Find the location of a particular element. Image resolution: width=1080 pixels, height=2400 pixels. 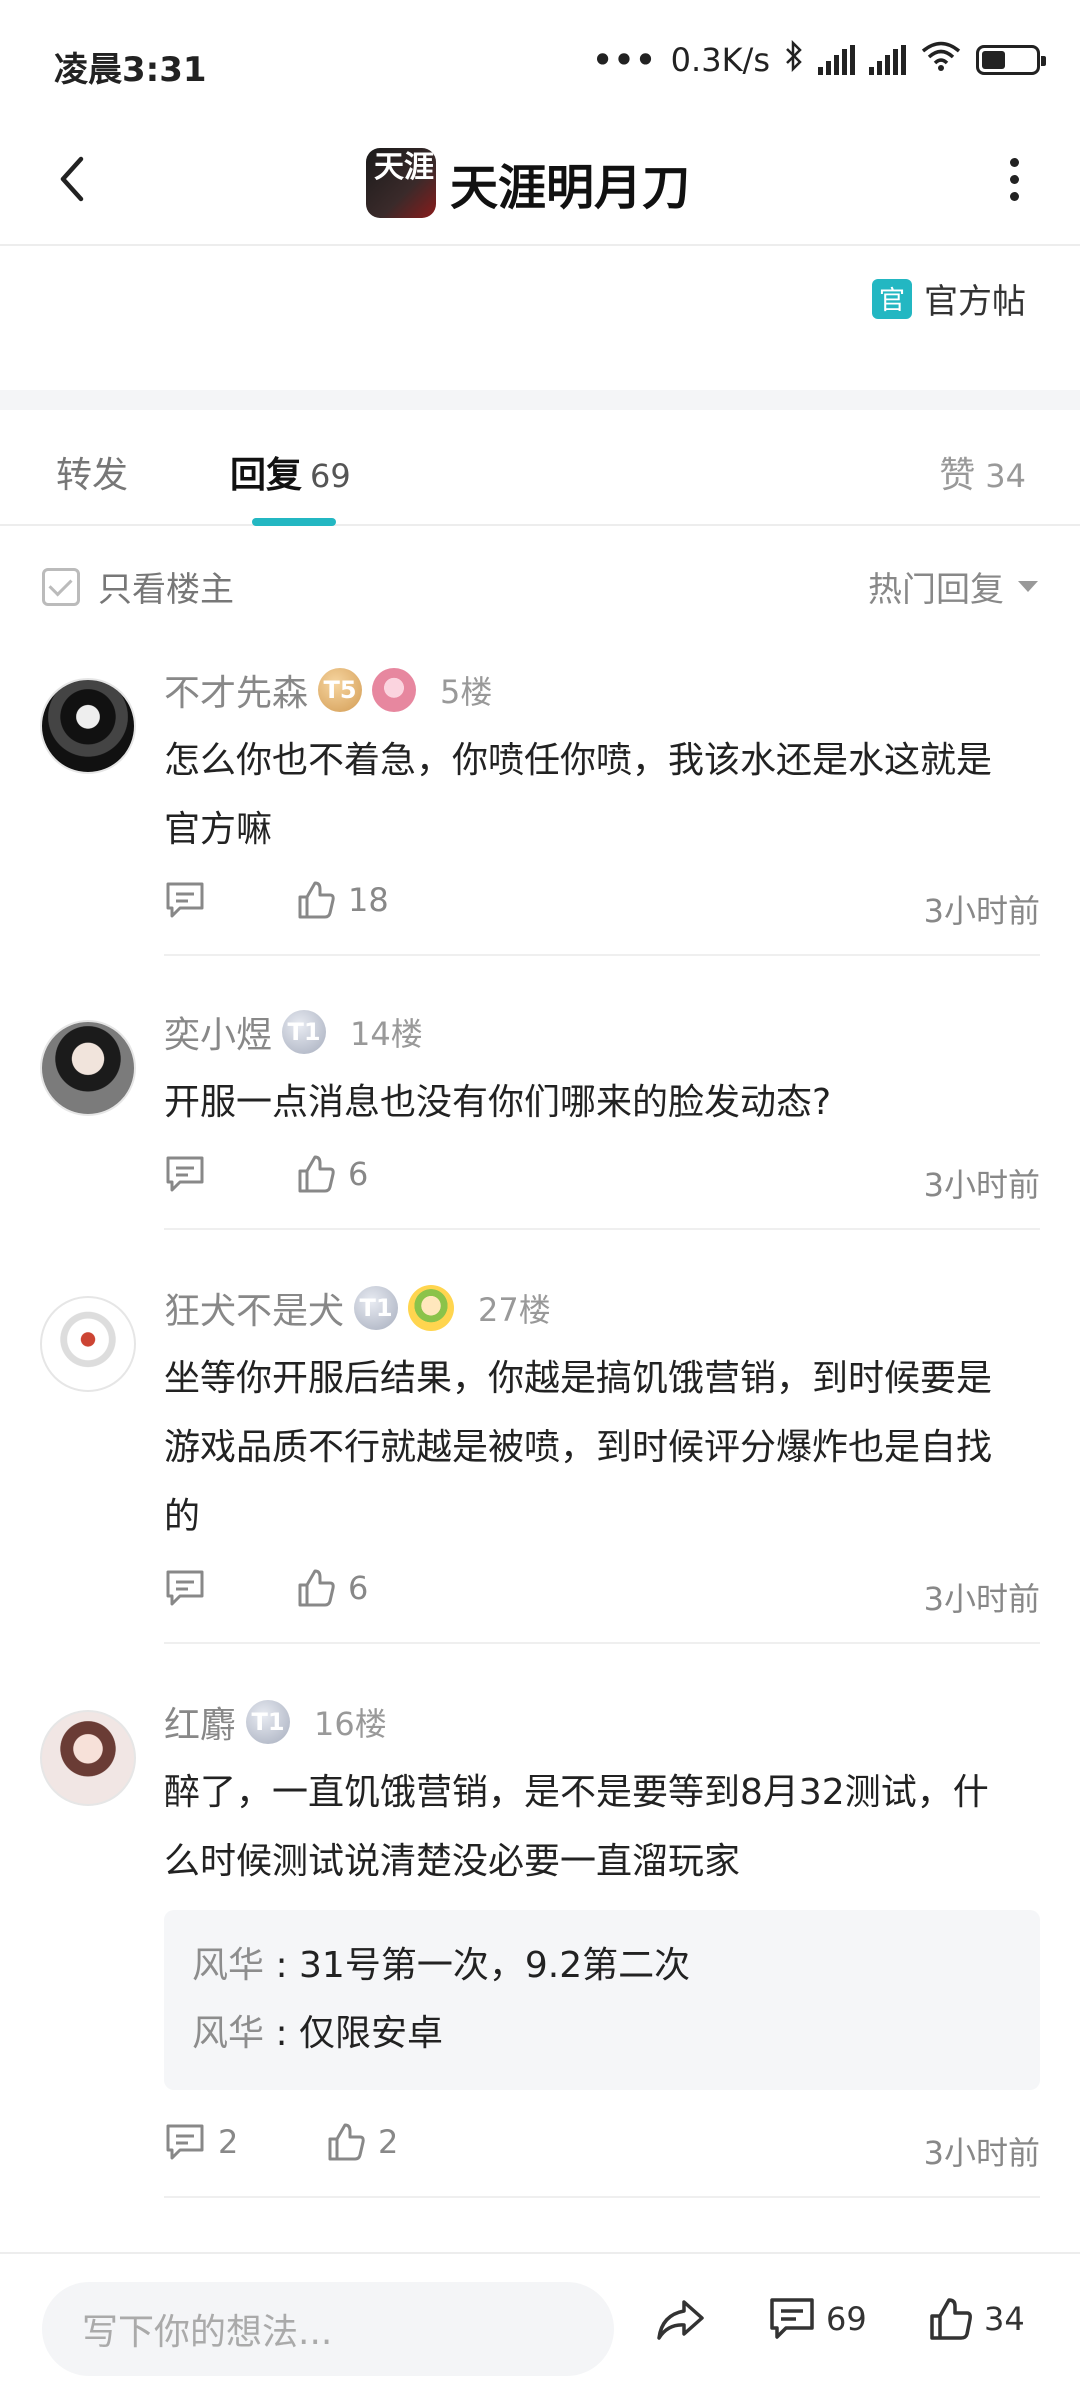

level-badge: T5 is located at coordinates (340, 690).